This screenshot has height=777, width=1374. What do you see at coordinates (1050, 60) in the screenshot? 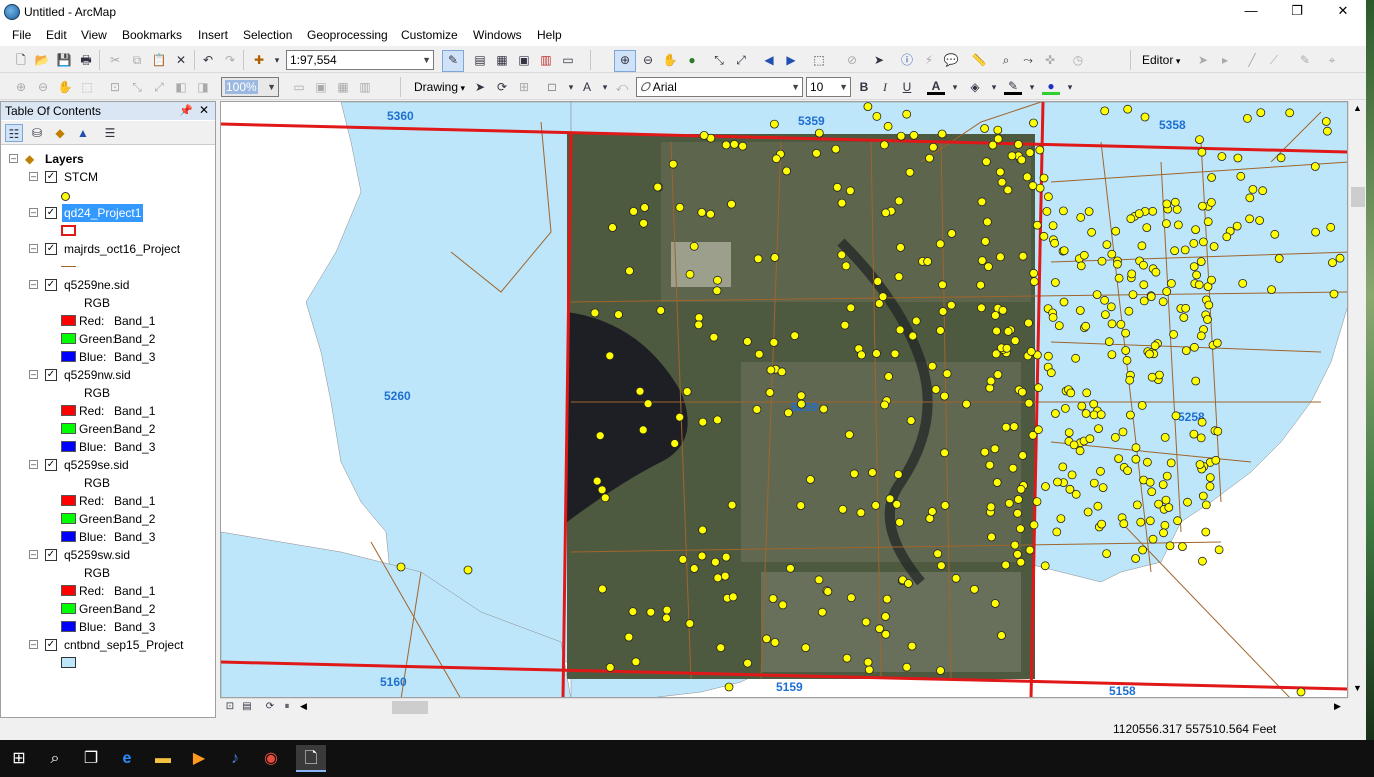
I see `go-to-xy-icon: ✜` at bounding box center [1050, 60].